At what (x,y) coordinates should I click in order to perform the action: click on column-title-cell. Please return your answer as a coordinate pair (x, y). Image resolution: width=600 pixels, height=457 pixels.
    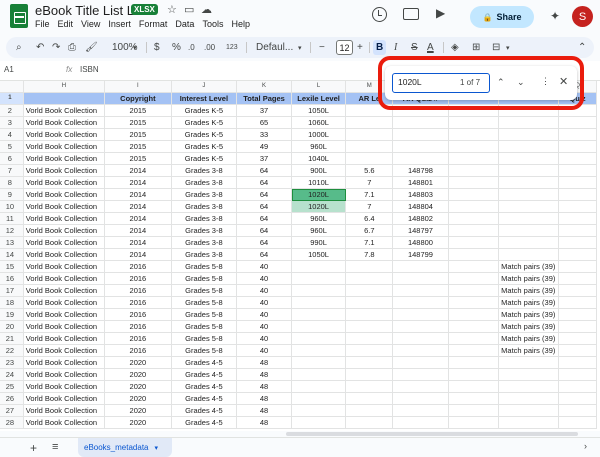
    Looking at the image, I should click on (64, 98).